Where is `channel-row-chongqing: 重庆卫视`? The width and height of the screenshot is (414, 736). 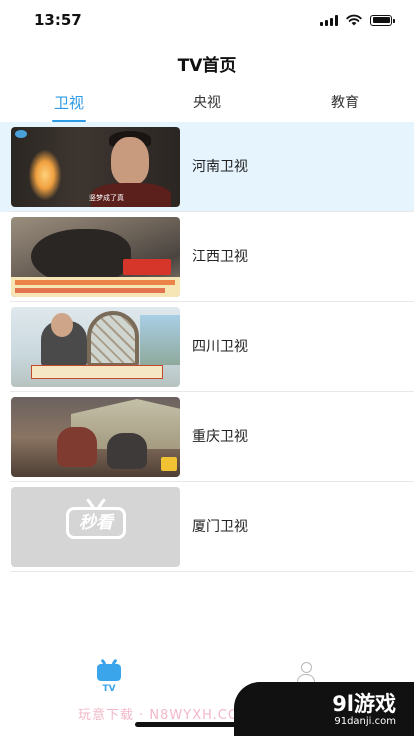 channel-row-chongqing: 重庆卫视 is located at coordinates (207, 437).